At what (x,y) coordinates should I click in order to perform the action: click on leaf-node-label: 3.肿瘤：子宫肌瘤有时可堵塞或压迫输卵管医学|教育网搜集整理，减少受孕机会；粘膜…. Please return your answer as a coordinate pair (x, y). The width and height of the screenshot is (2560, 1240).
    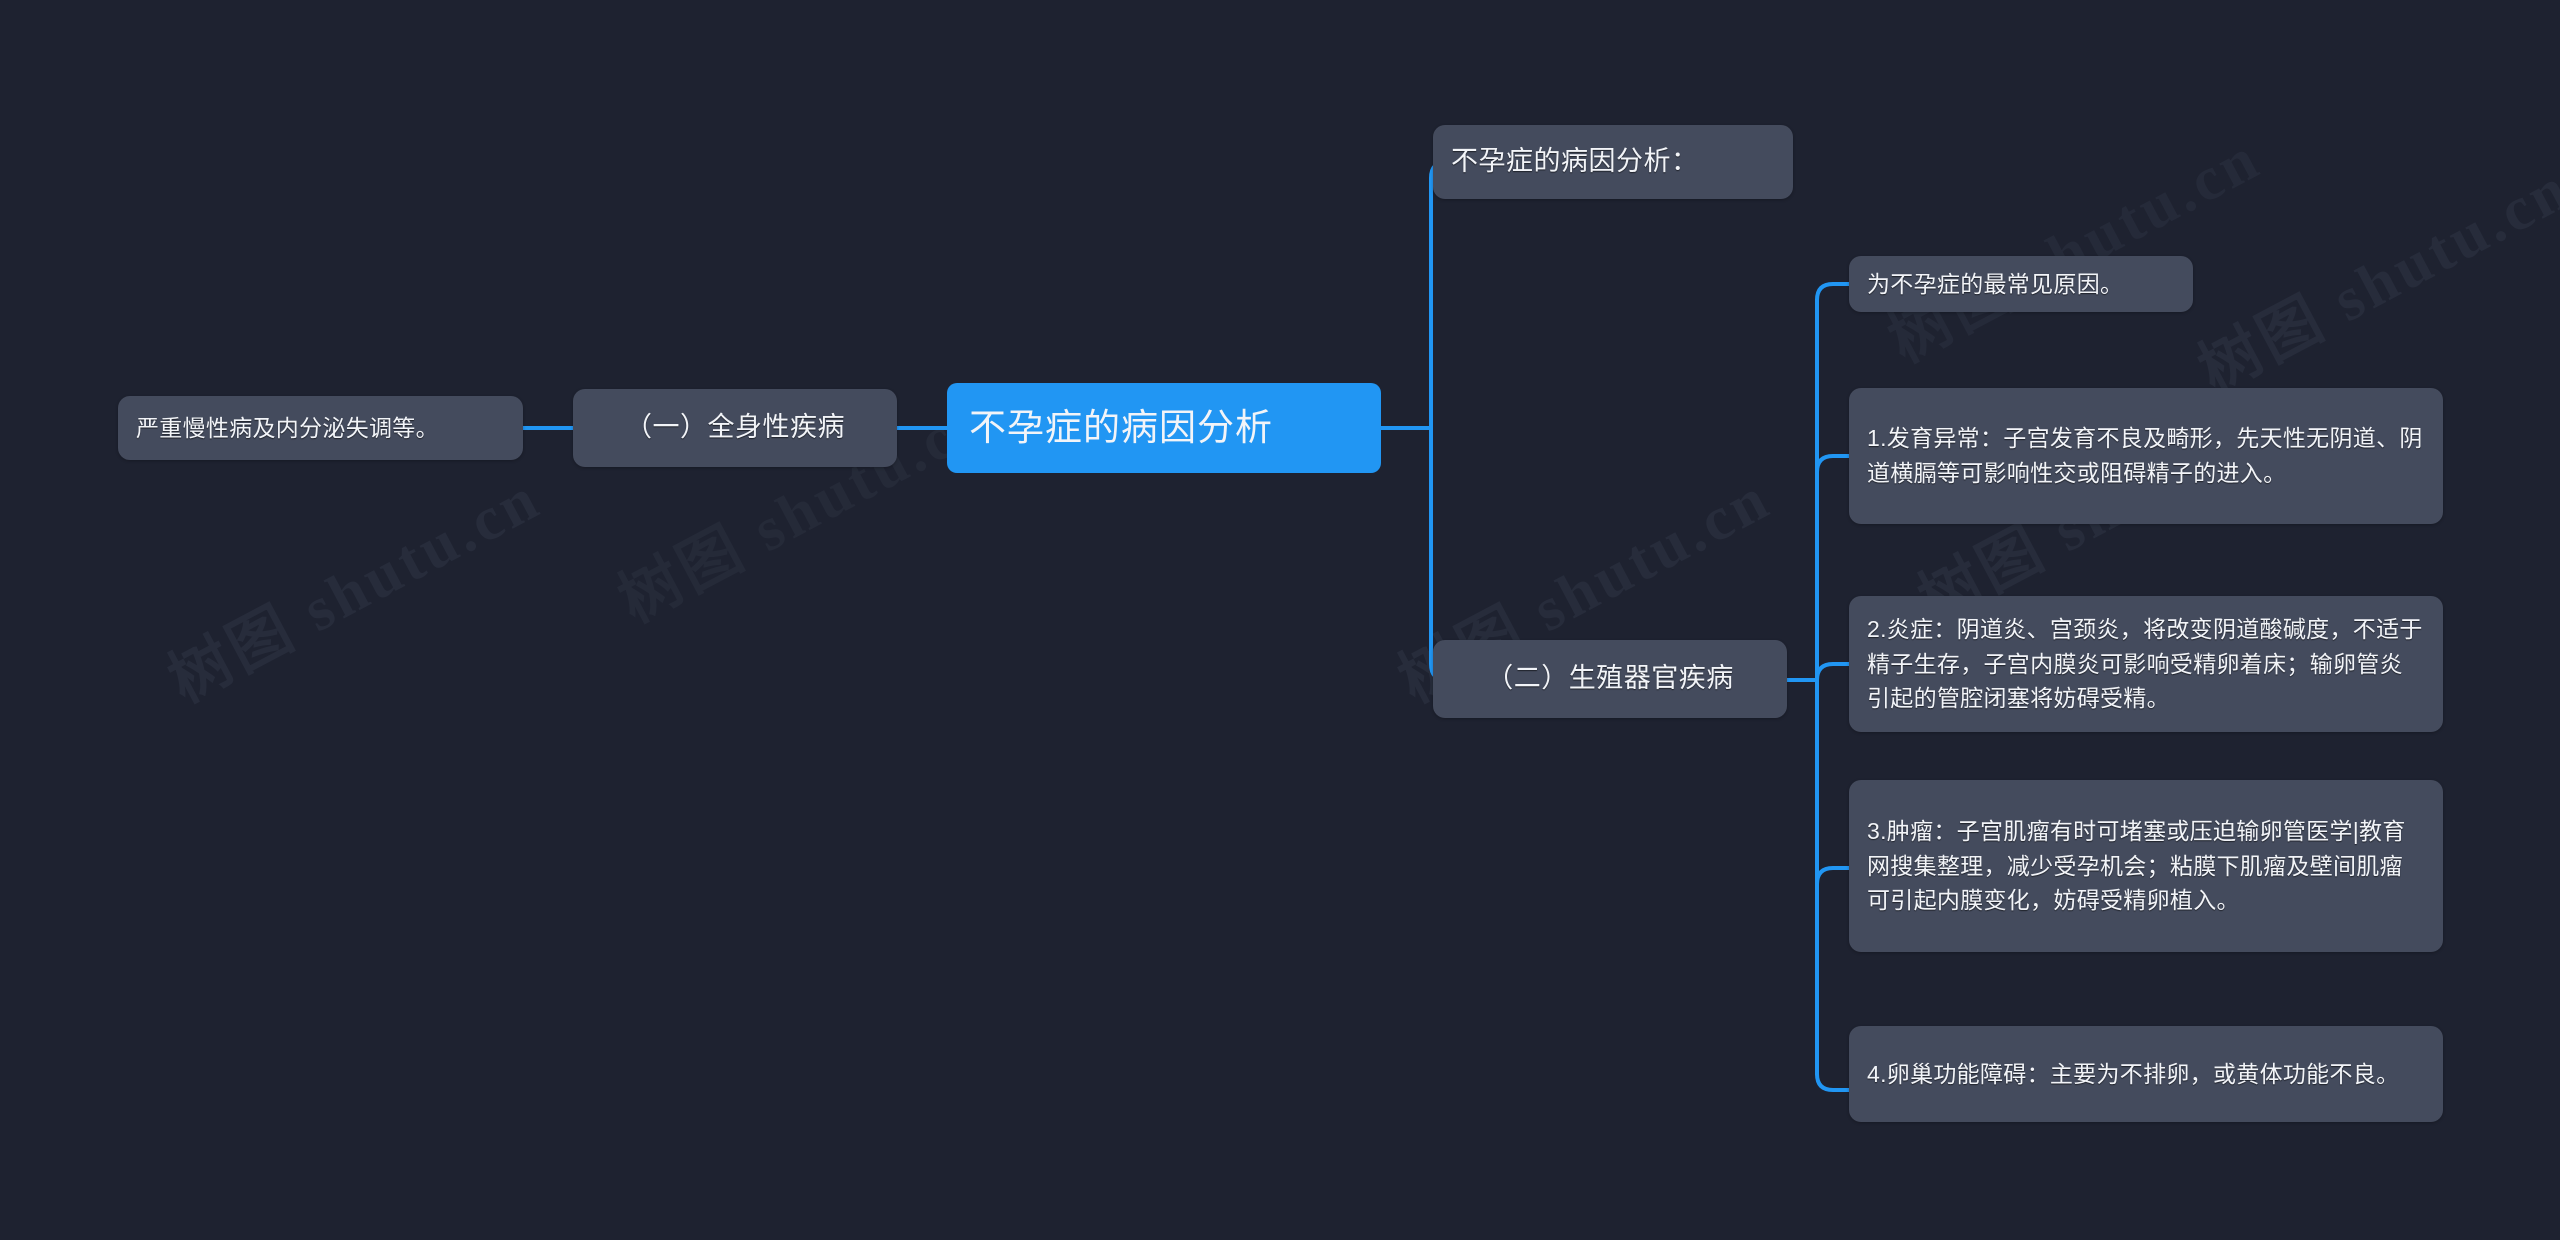
    Looking at the image, I should click on (2136, 865).